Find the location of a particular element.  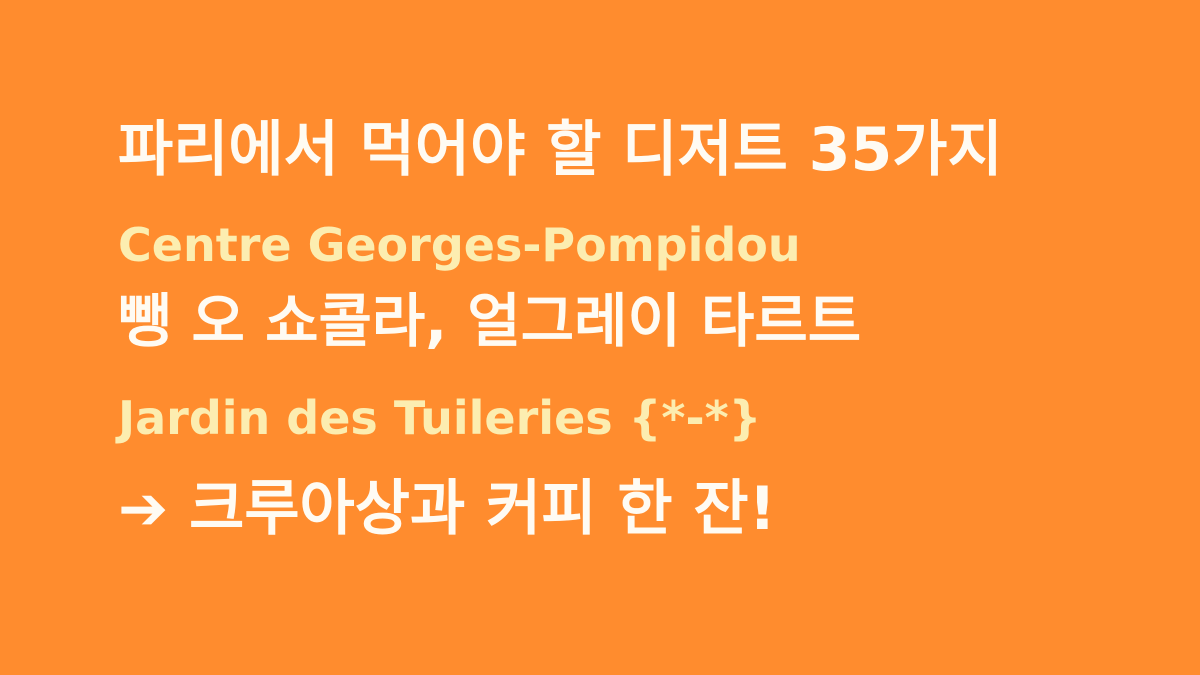

text-pain-au-chocolat-tart: 뺑 오 쇼콜라, 얼그레이 타르트 is located at coordinates (490, 321).